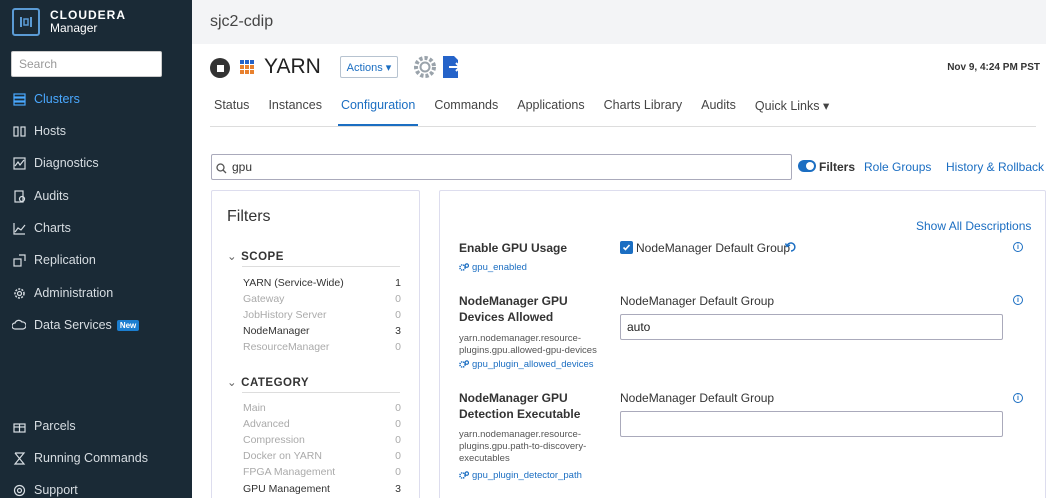 The width and height of the screenshot is (1046, 498). I want to click on scope-section-header: ⌄ SCOPE, so click(255, 256).